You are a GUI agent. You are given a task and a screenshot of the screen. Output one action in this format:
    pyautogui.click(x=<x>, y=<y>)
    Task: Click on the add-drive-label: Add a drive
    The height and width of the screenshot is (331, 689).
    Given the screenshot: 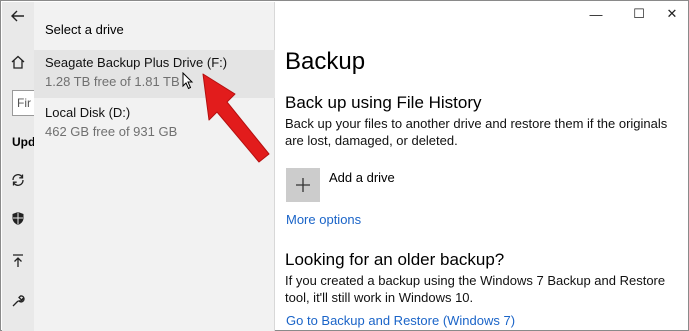 What is the action you would take?
    pyautogui.click(x=362, y=177)
    